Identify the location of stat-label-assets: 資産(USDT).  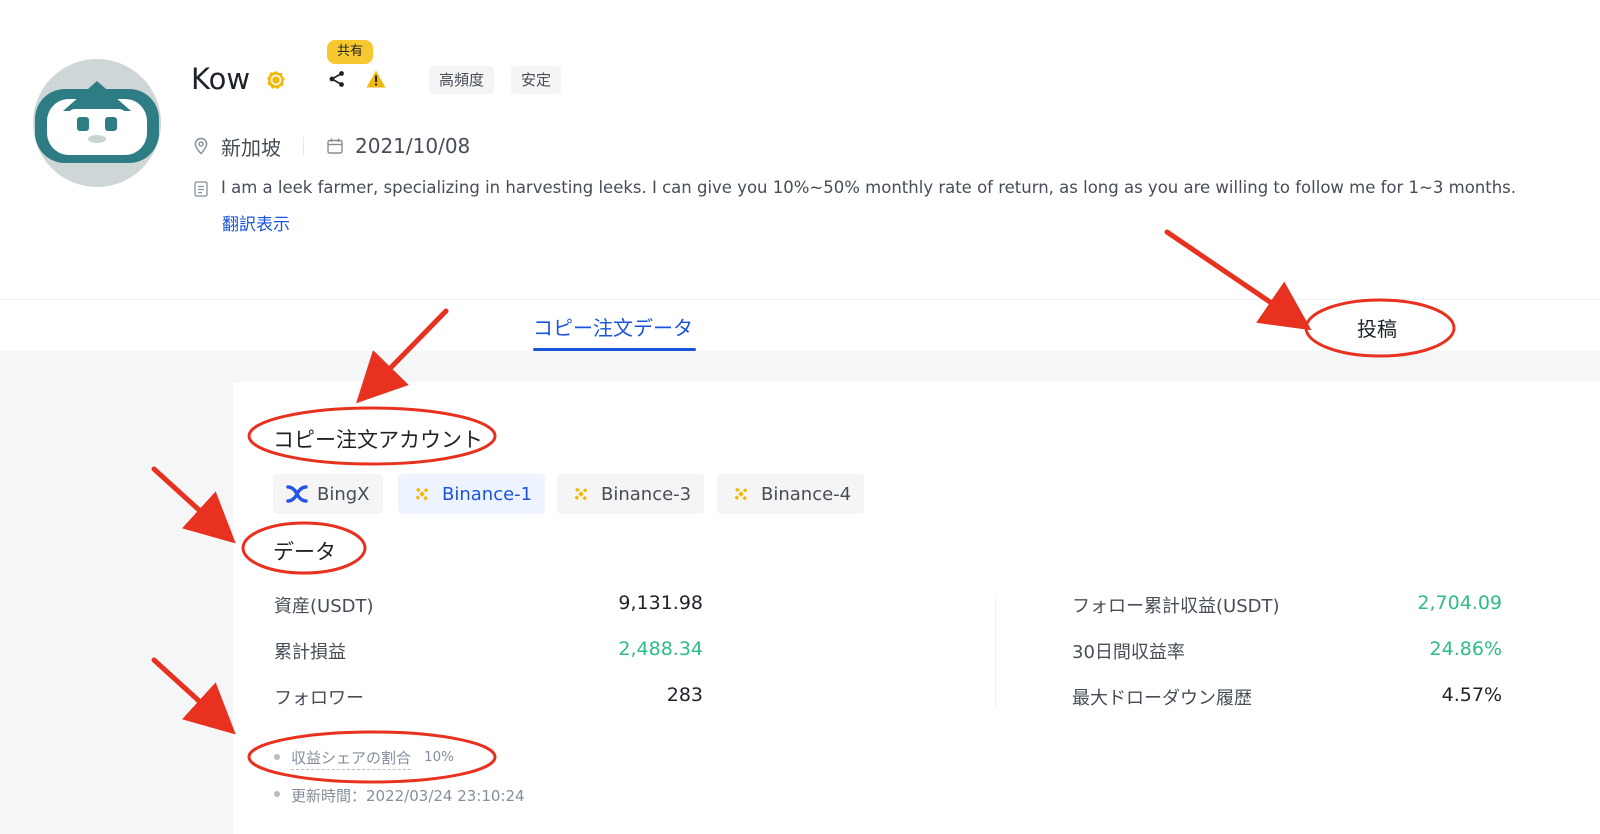
(324, 606).